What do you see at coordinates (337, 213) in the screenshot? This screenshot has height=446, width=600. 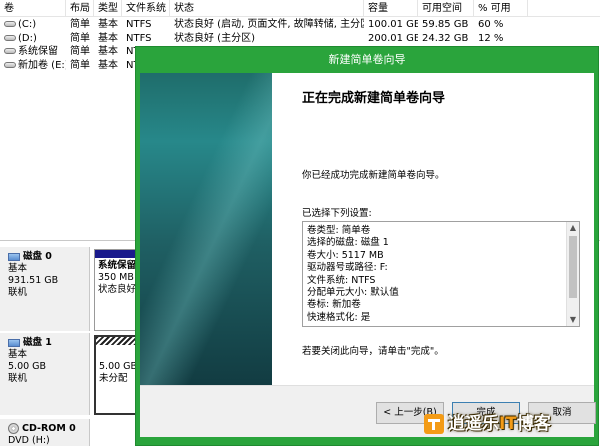 I see `selected-settings-label: 已选择下列设置:` at bounding box center [337, 213].